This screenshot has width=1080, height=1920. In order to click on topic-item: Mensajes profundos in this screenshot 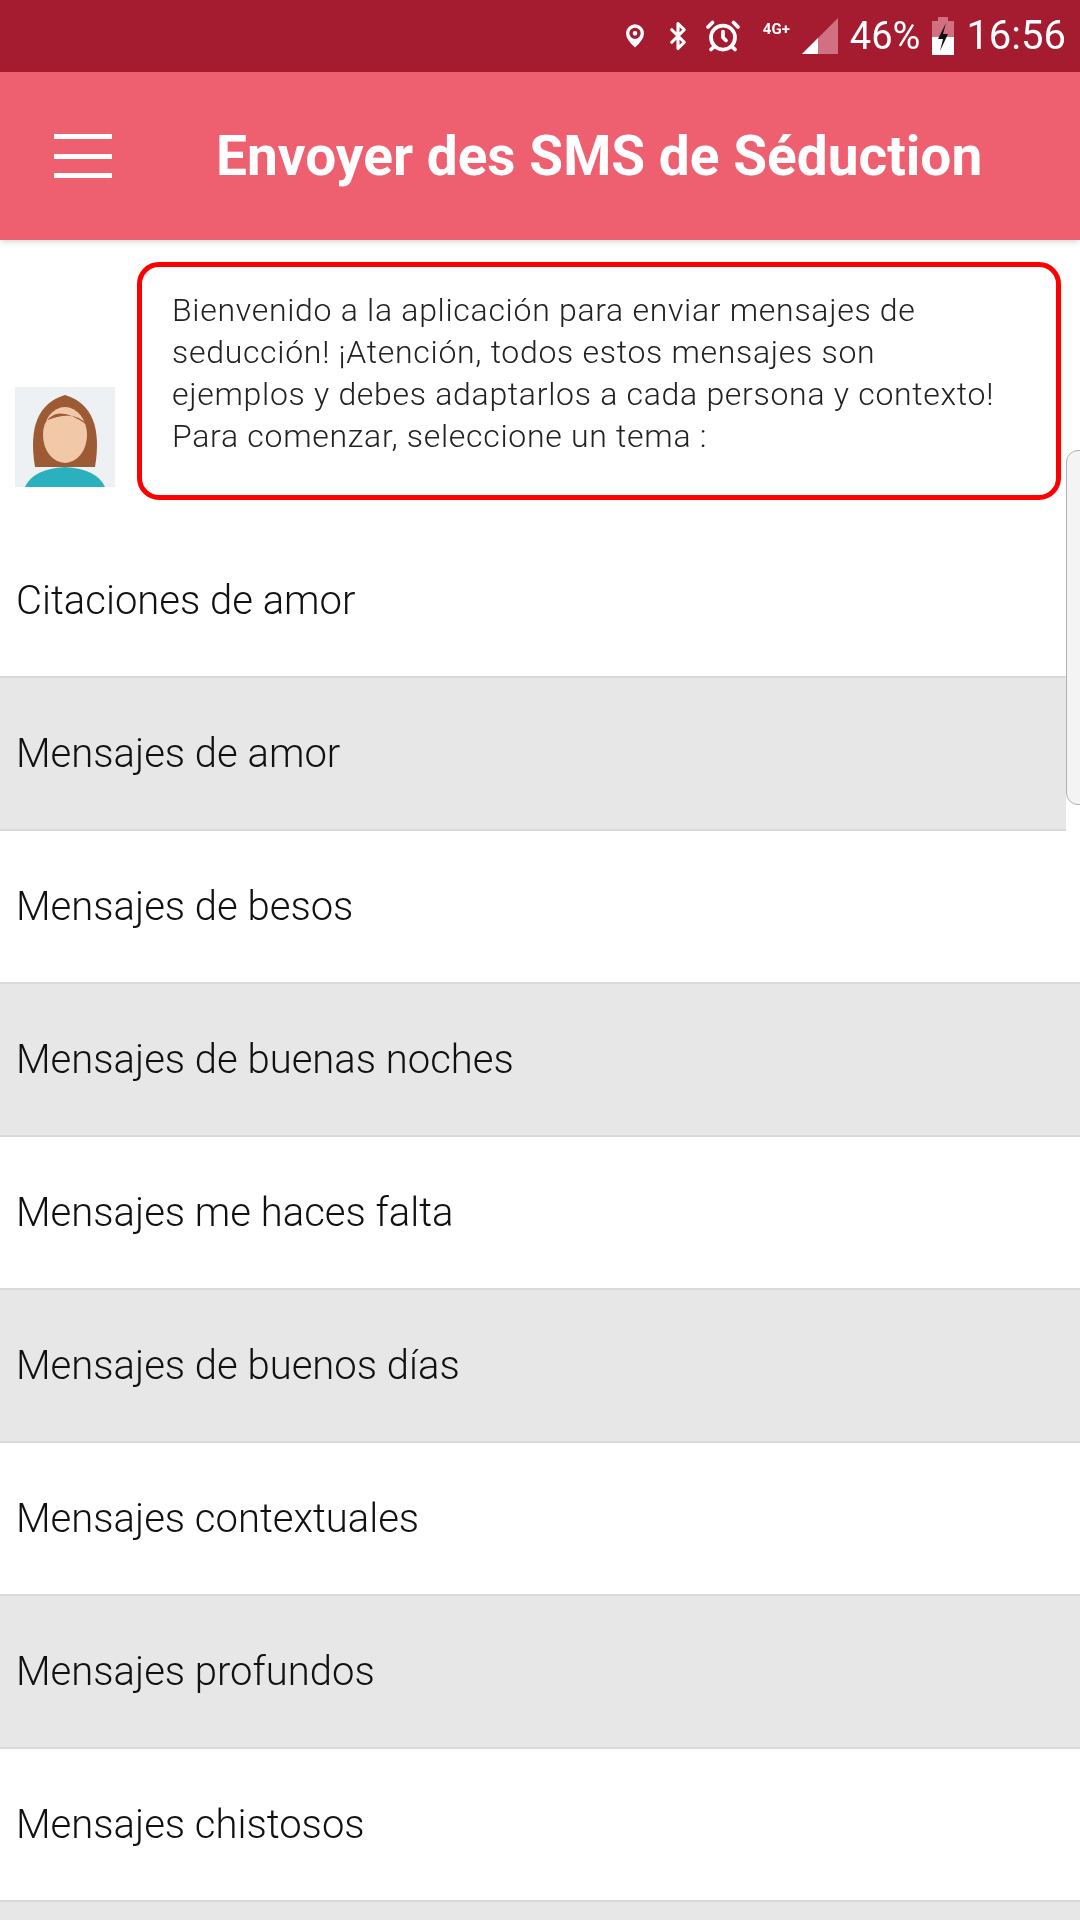, I will do `click(540, 1672)`.